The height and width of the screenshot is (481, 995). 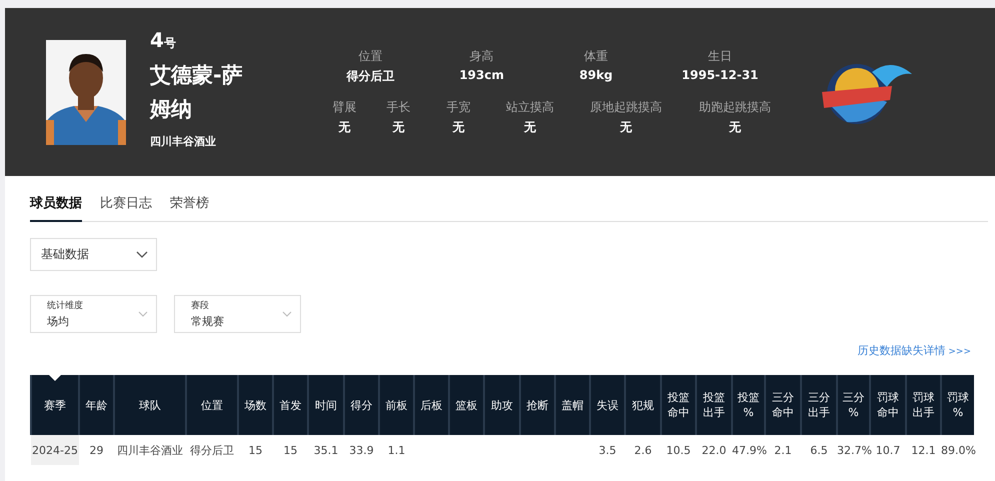 What do you see at coordinates (55, 405) in the screenshot?
I see `column-header: 赛季` at bounding box center [55, 405].